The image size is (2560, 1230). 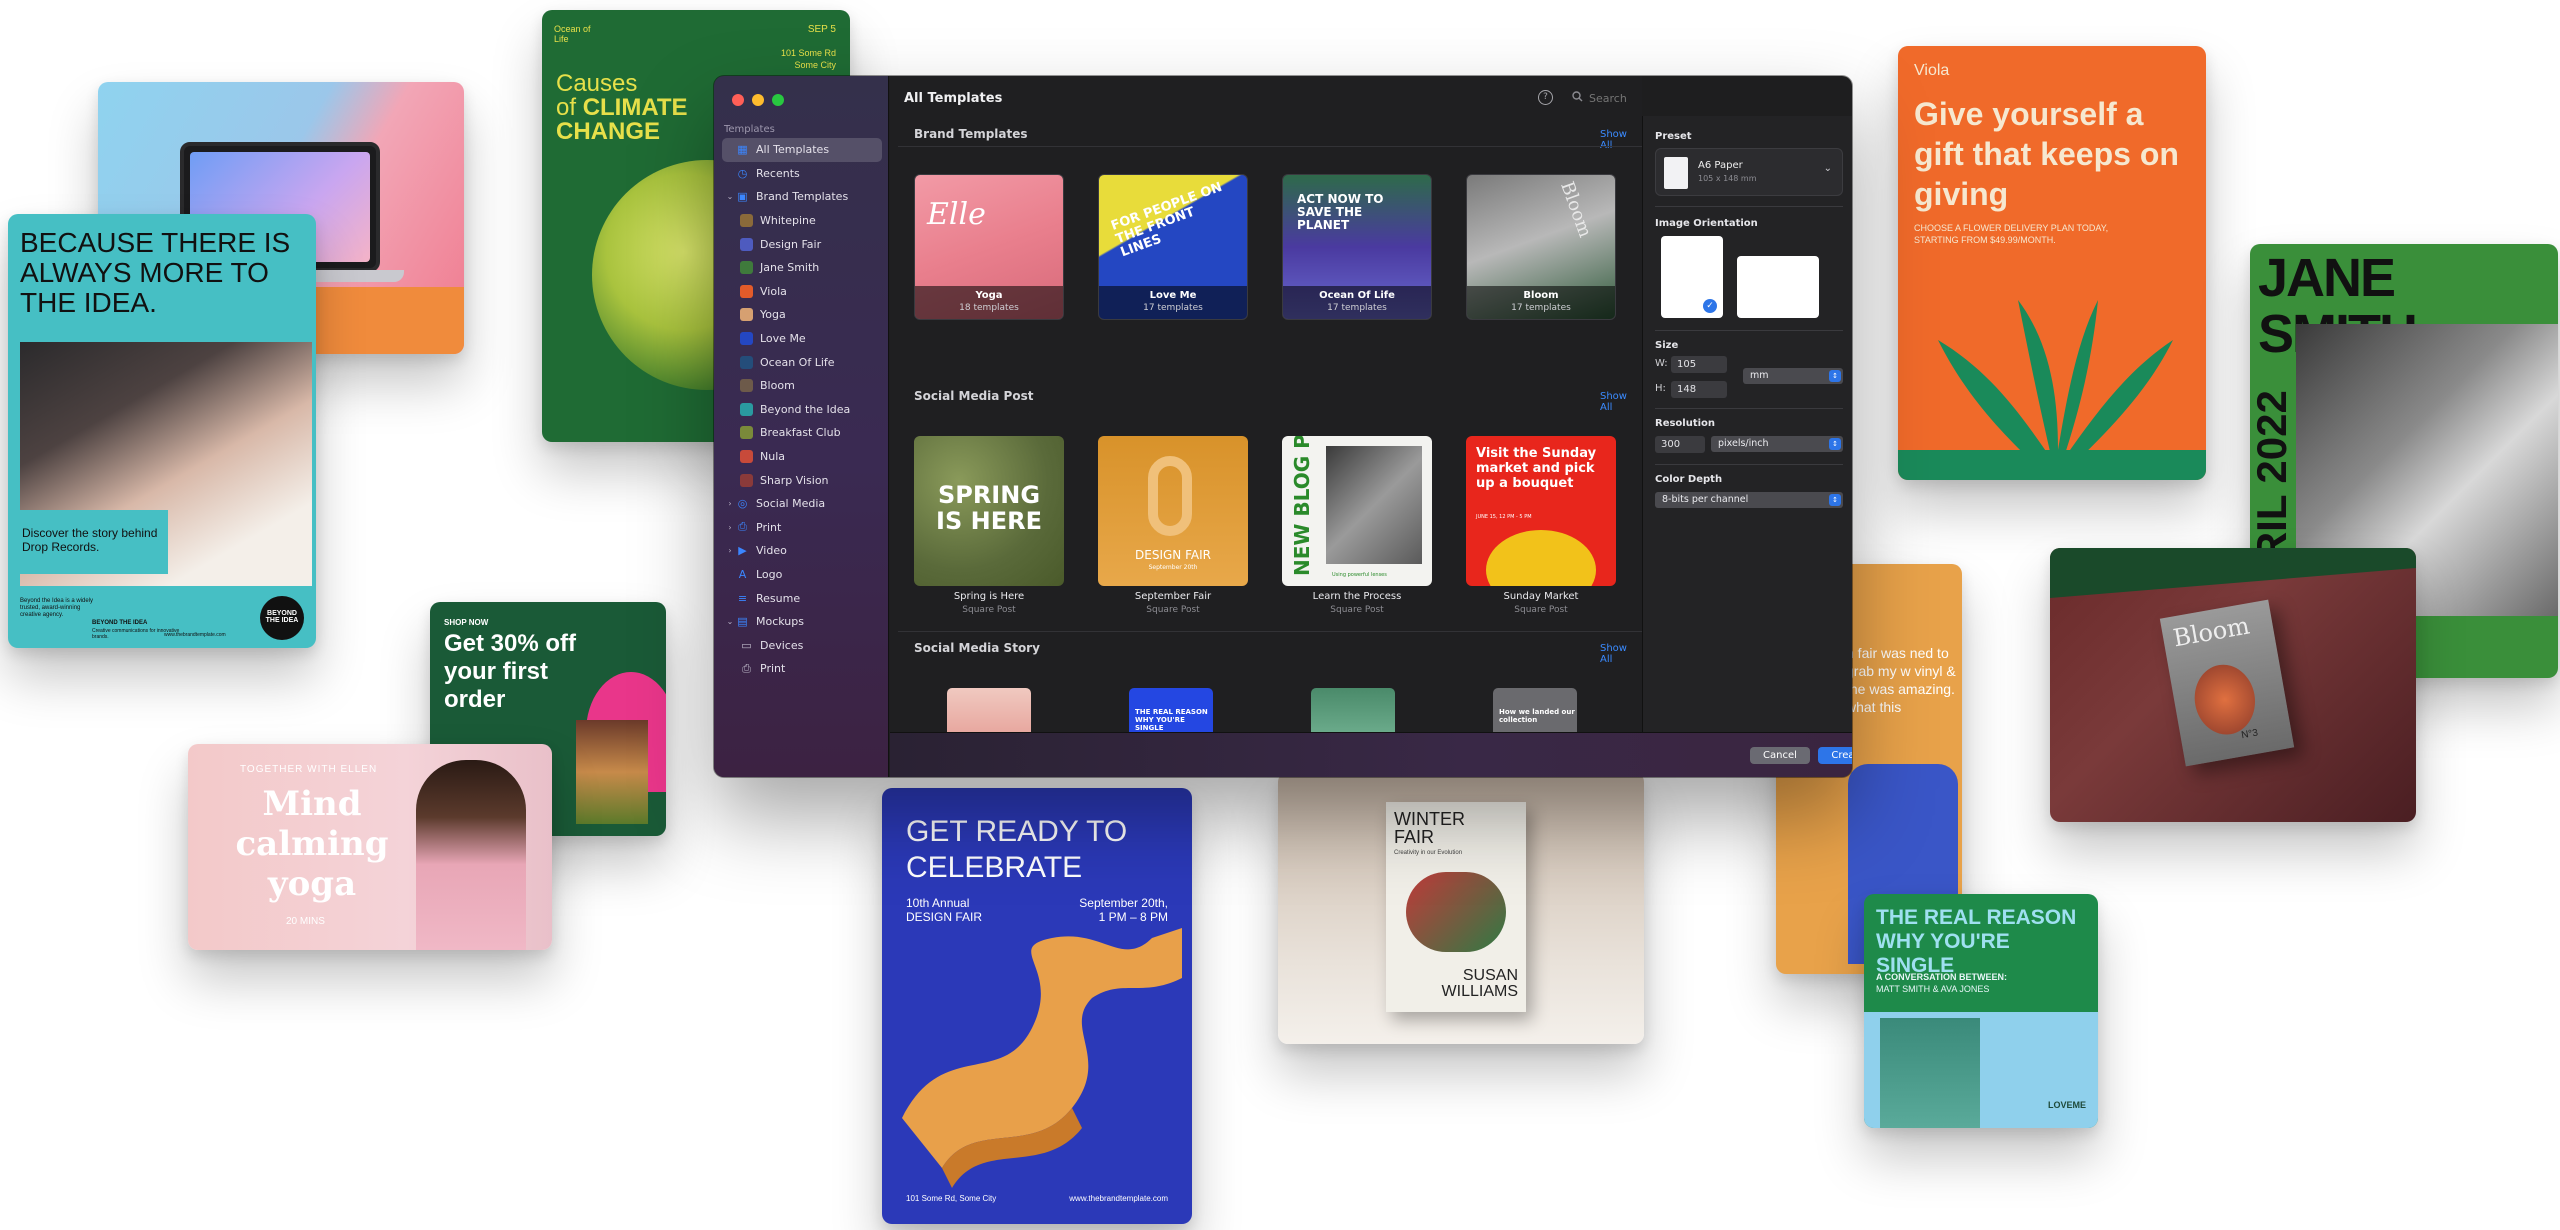 What do you see at coordinates (1676, 173) in the screenshot?
I see `paper-icon` at bounding box center [1676, 173].